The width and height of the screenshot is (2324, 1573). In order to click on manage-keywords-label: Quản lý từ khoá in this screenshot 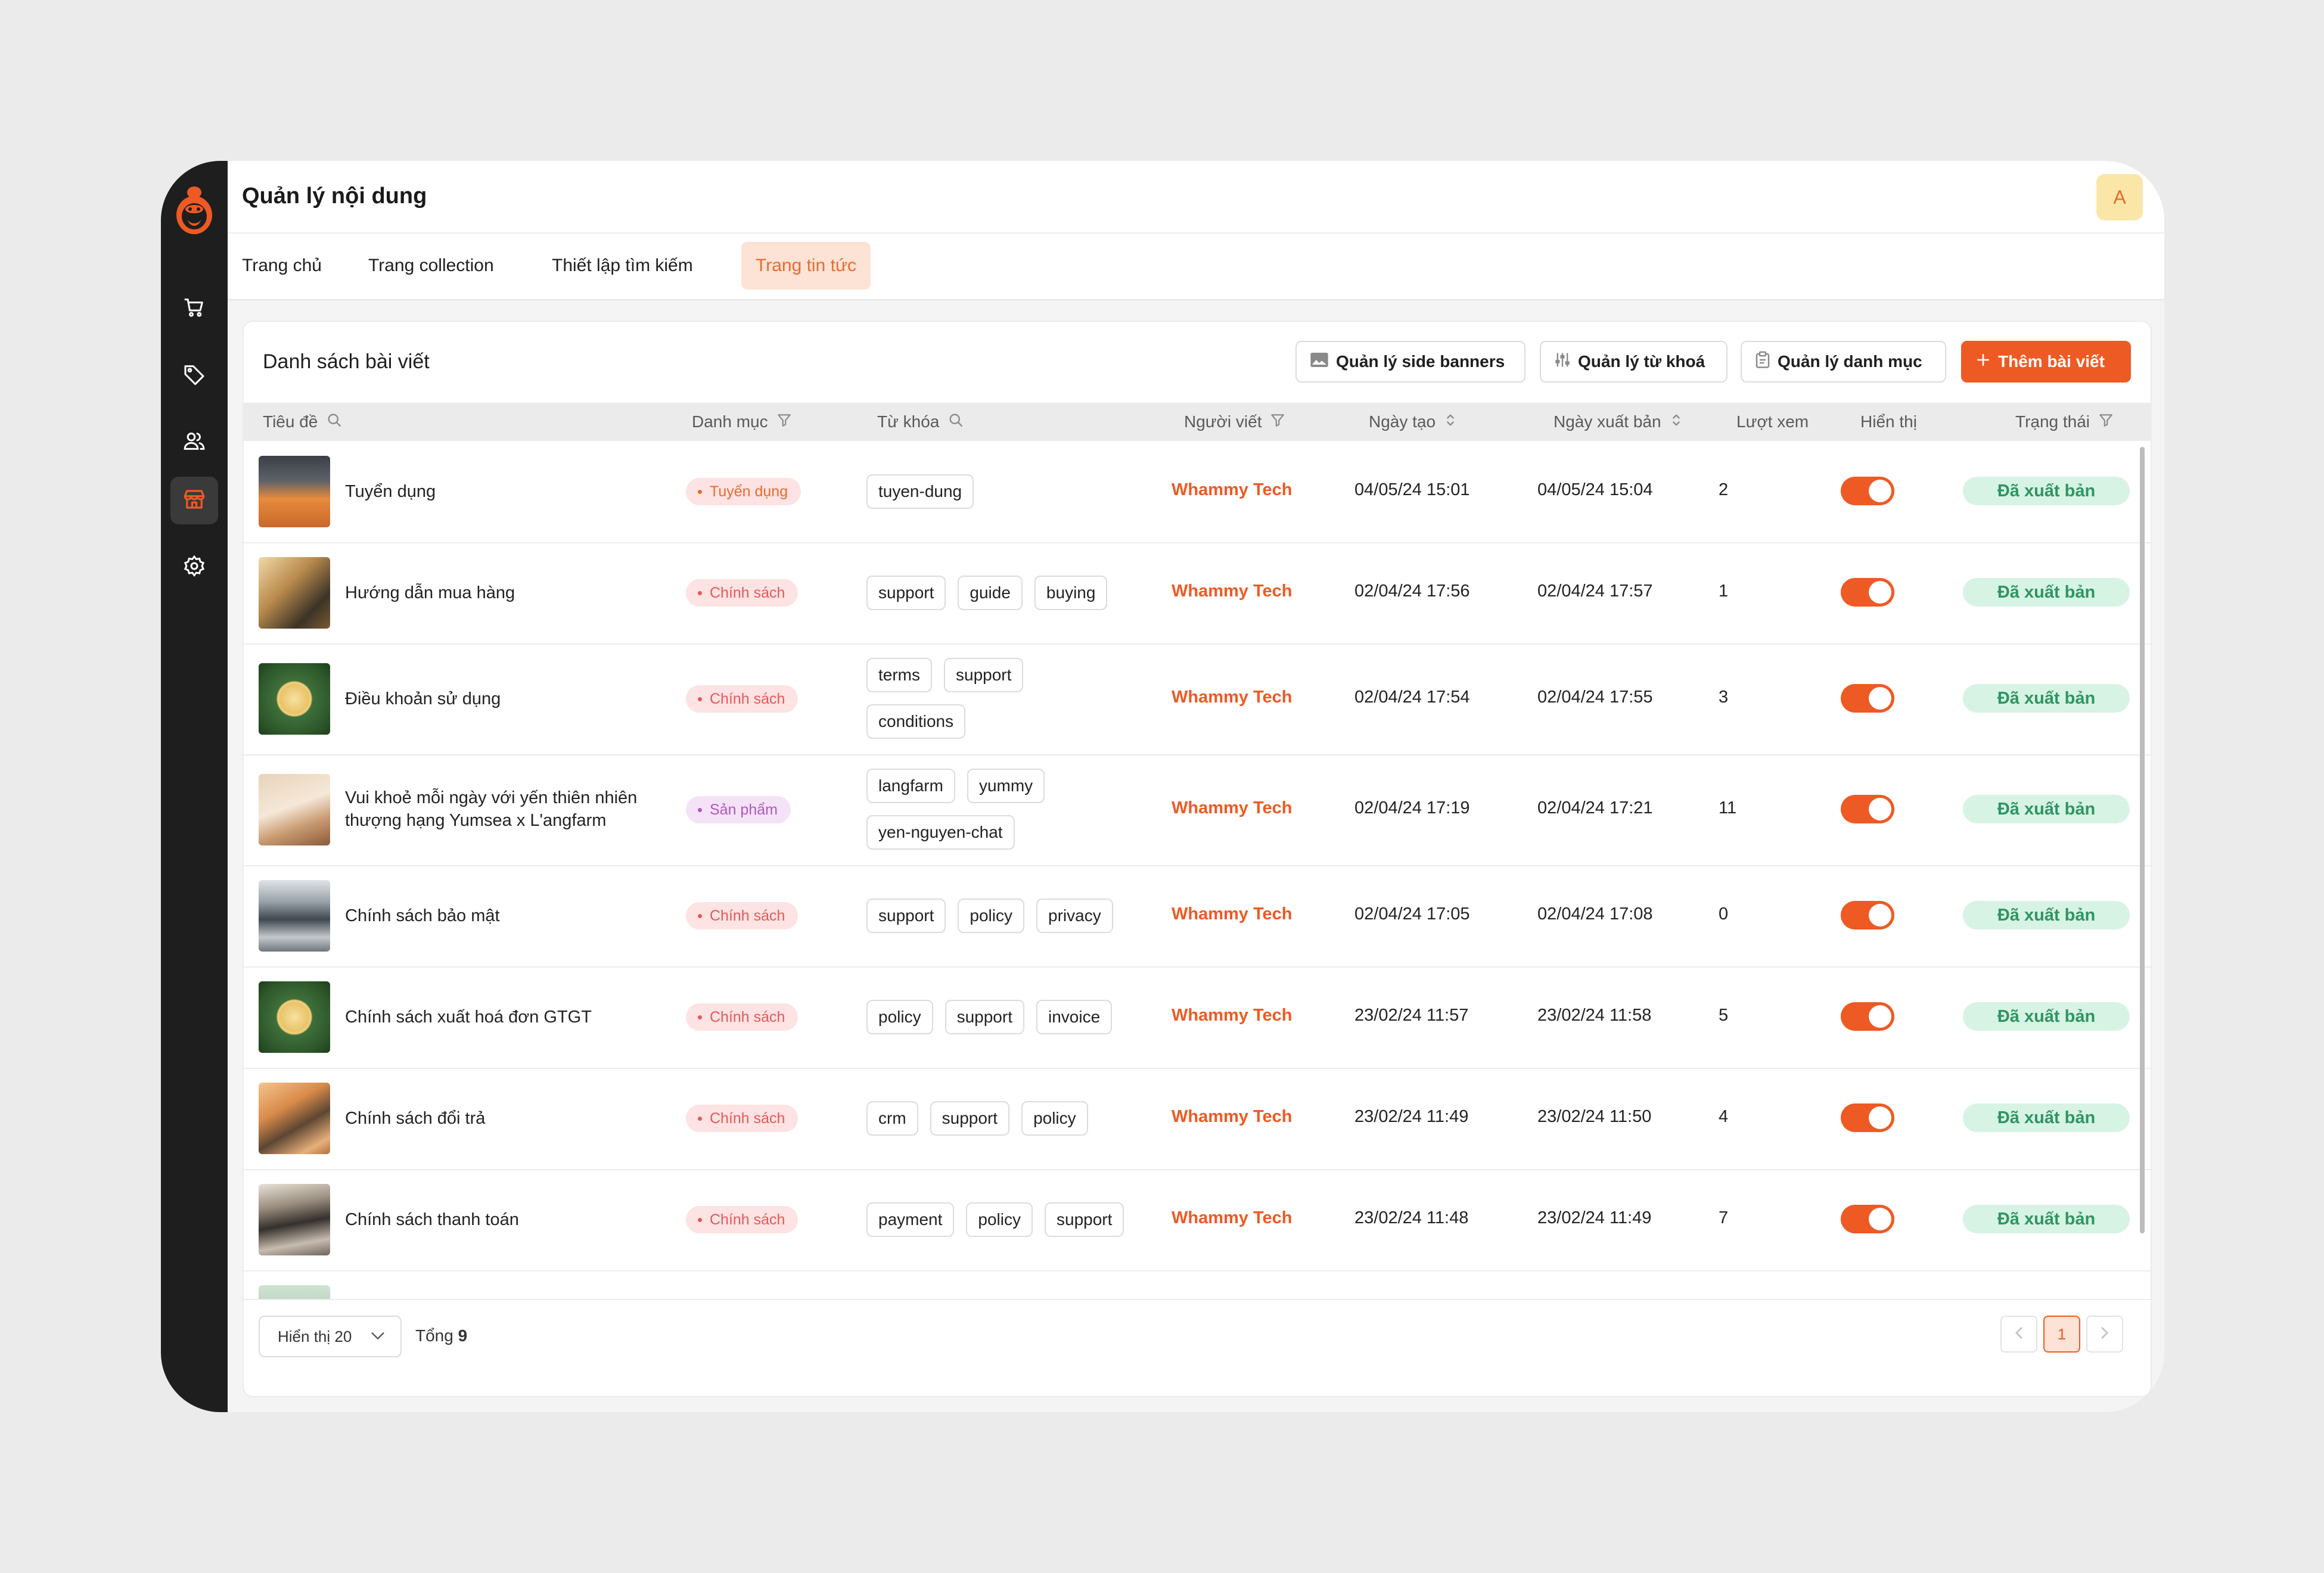, I will do `click(1641, 361)`.